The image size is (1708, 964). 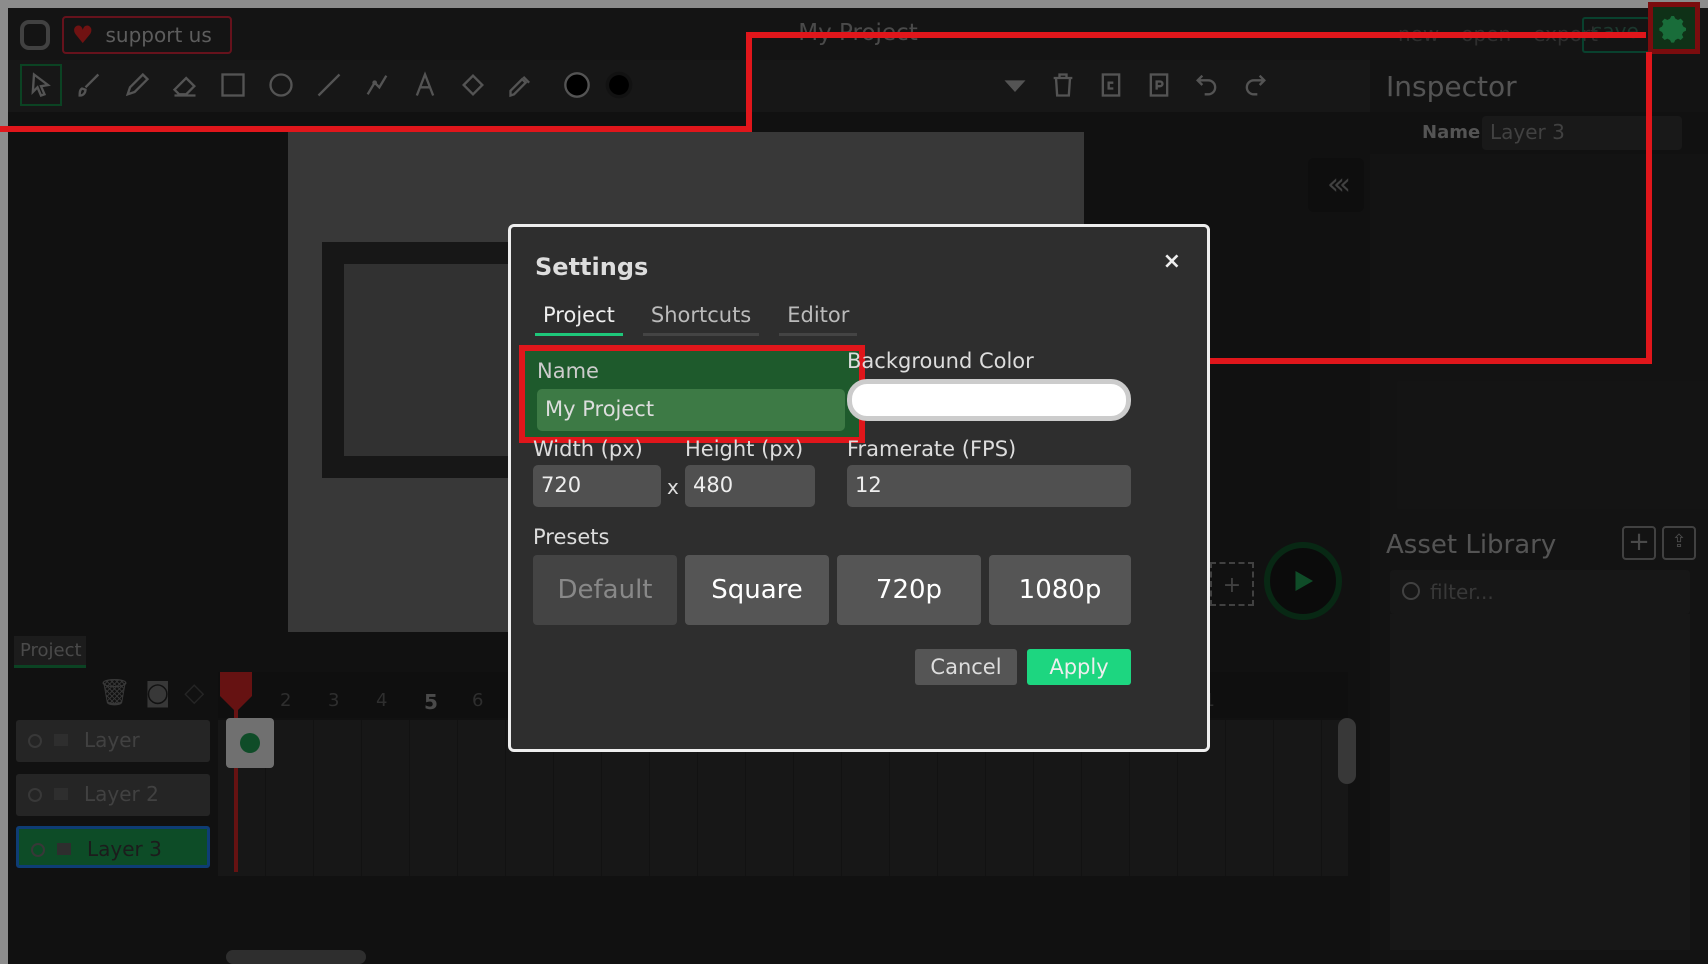 I want to click on name-field-highlight: Name My Project, so click(x=692, y=394).